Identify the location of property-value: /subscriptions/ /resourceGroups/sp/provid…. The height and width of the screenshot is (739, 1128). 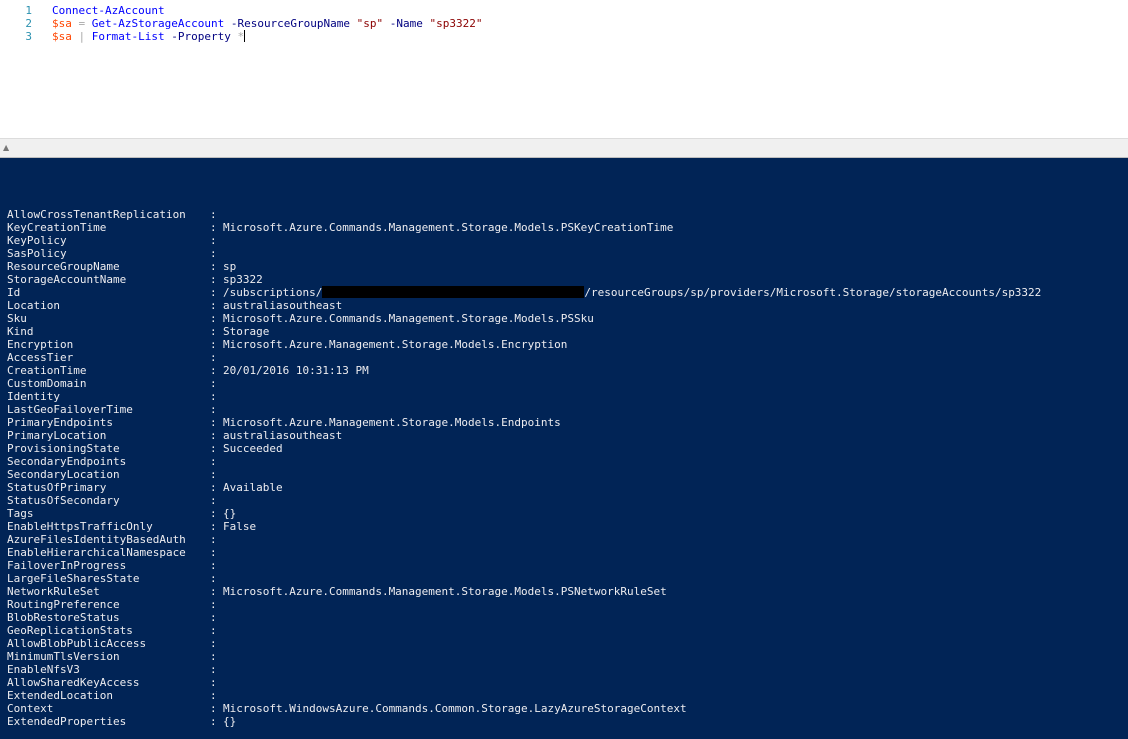
(632, 292).